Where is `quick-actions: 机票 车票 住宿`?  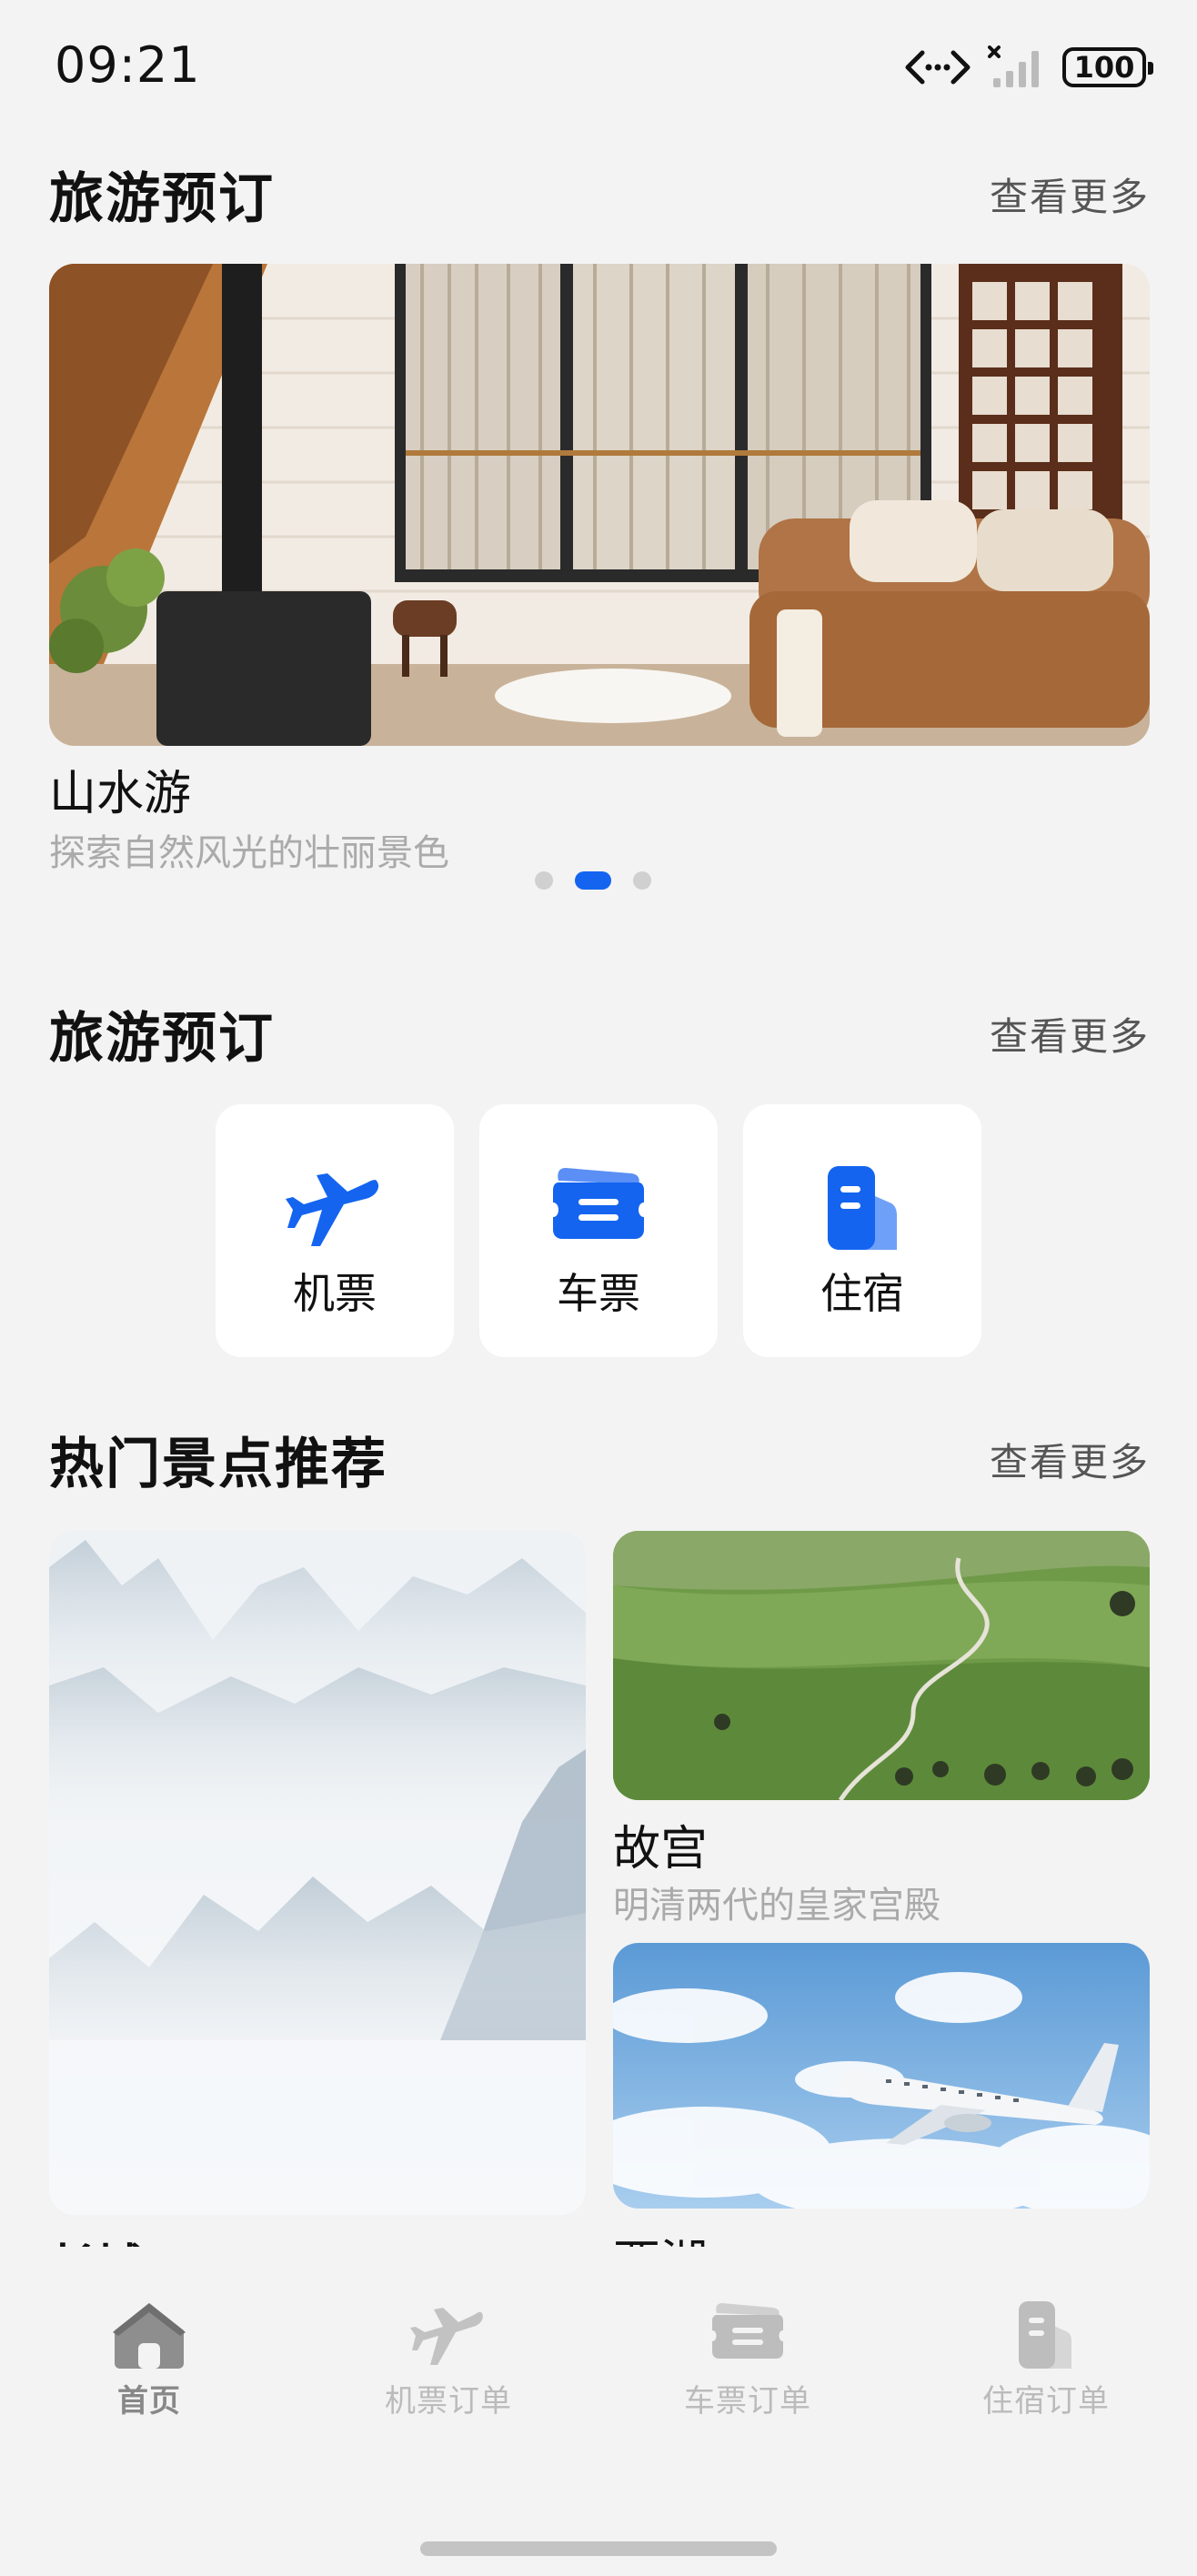 quick-actions: 机票 车票 住宿 is located at coordinates (598, 1230).